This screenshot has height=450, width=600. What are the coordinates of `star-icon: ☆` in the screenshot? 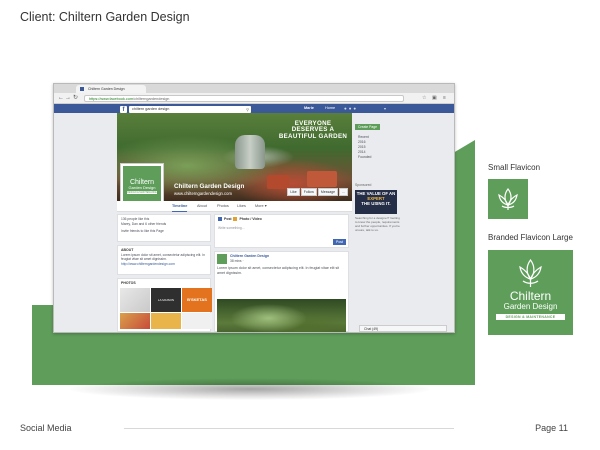 It's located at (424, 98).